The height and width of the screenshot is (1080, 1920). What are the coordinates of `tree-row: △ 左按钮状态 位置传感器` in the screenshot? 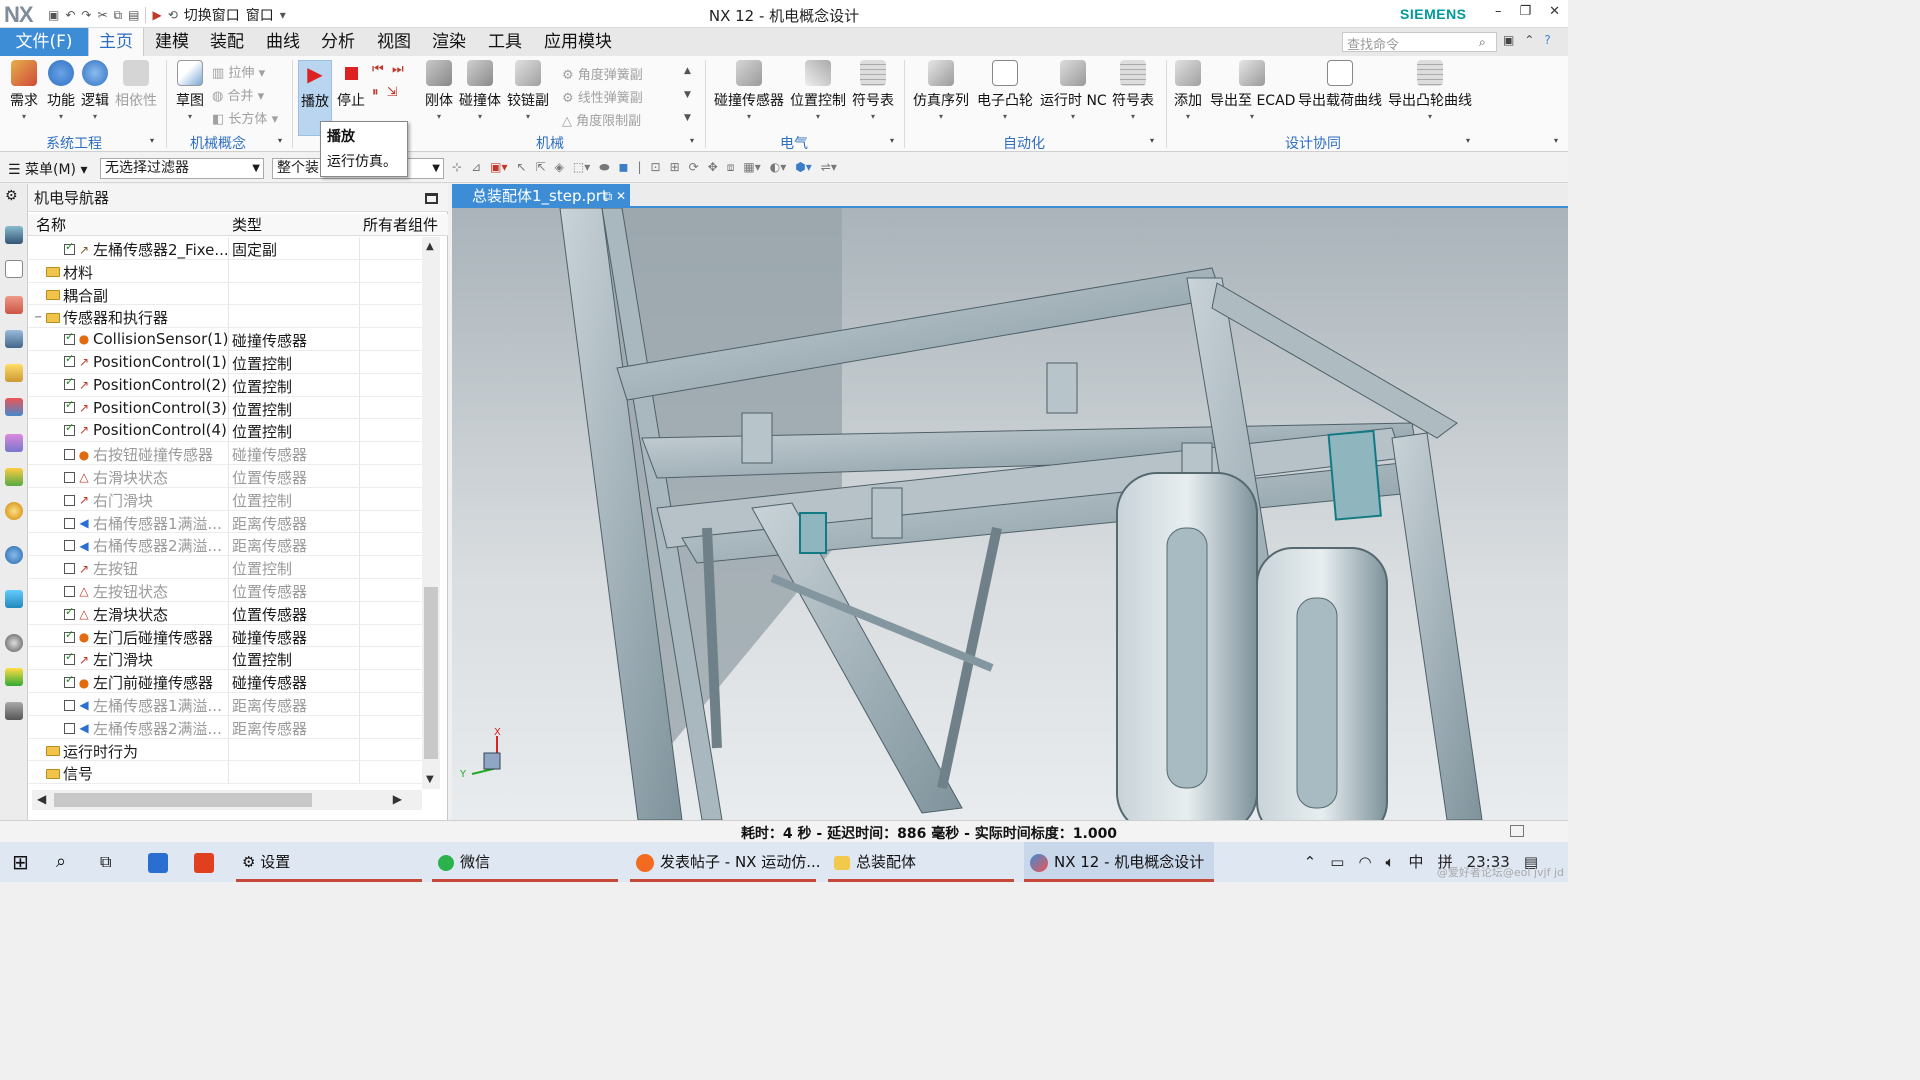 It's located at (225, 590).